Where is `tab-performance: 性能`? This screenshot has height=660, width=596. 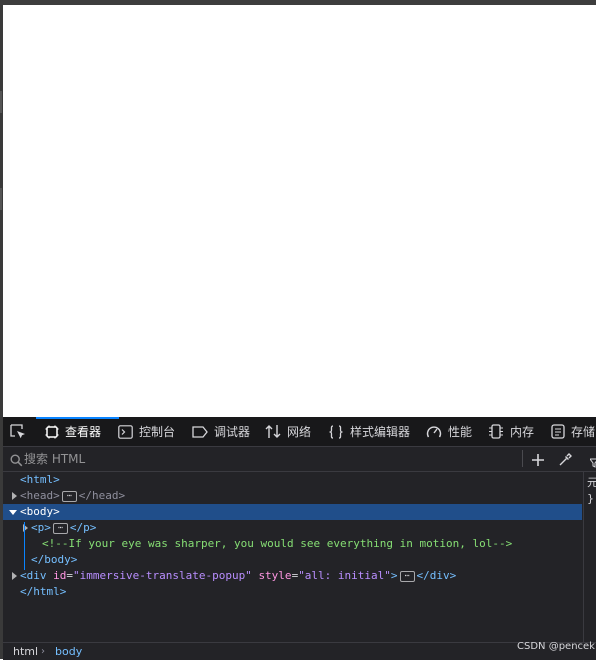
tab-performance: 性能 is located at coordinates (449, 431).